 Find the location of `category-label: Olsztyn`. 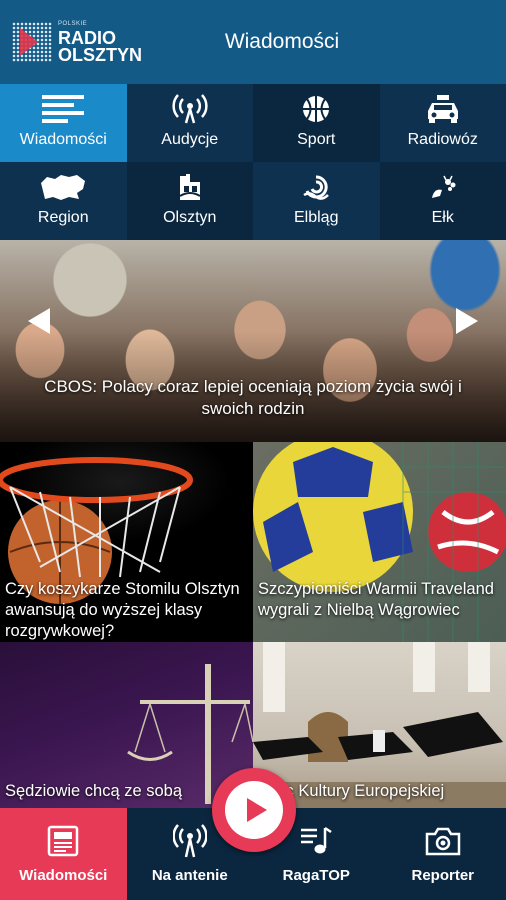

category-label: Olsztyn is located at coordinates (190, 217).